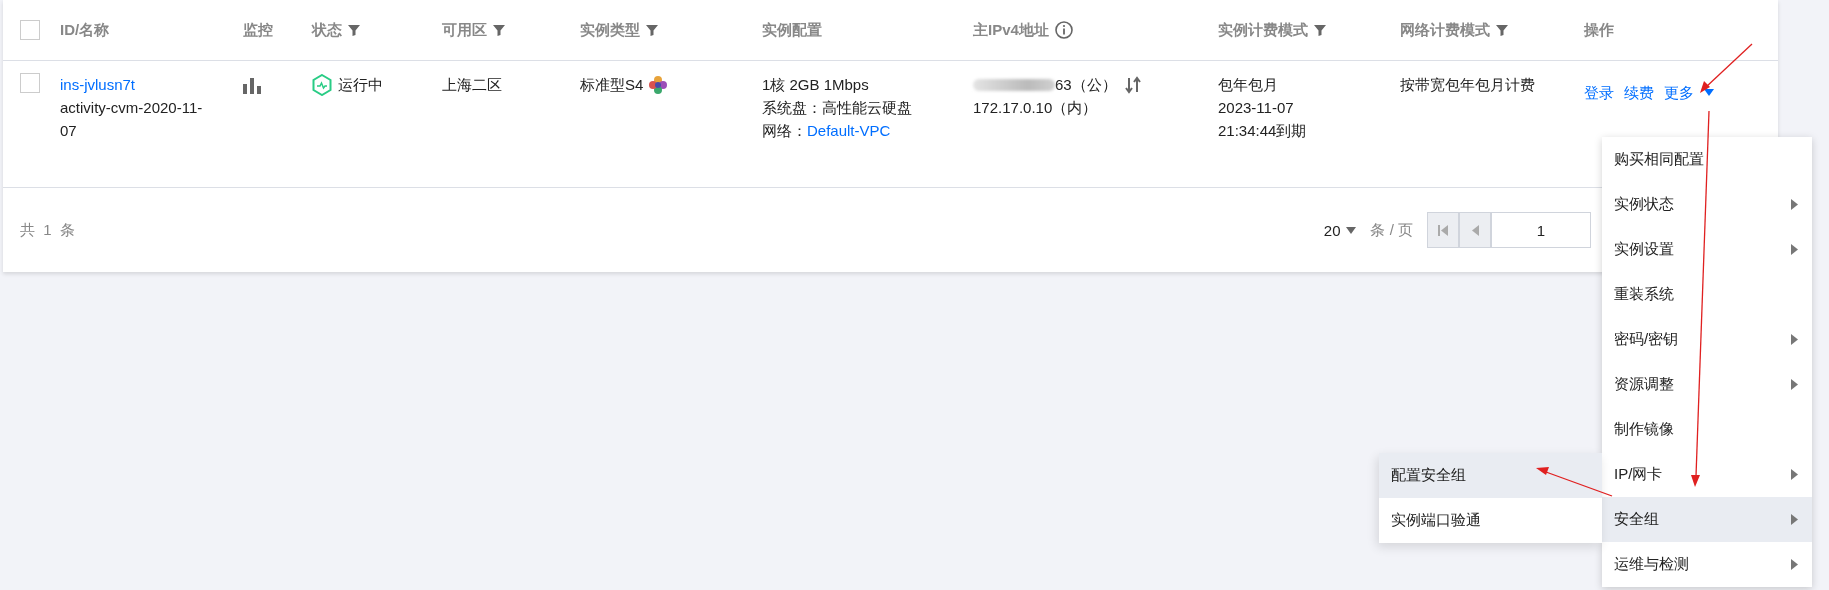 Image resolution: width=1829 pixels, height=590 pixels. Describe the element at coordinates (658, 84) in the screenshot. I see `flower-logo-icon` at that location.